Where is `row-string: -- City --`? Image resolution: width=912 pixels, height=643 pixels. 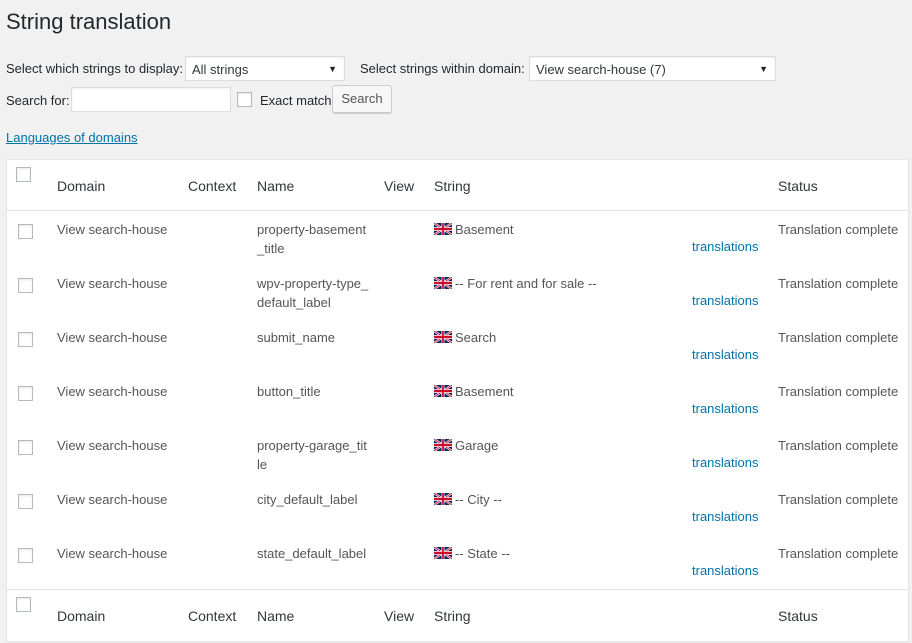
row-string: -- City -- is located at coordinates (468, 499).